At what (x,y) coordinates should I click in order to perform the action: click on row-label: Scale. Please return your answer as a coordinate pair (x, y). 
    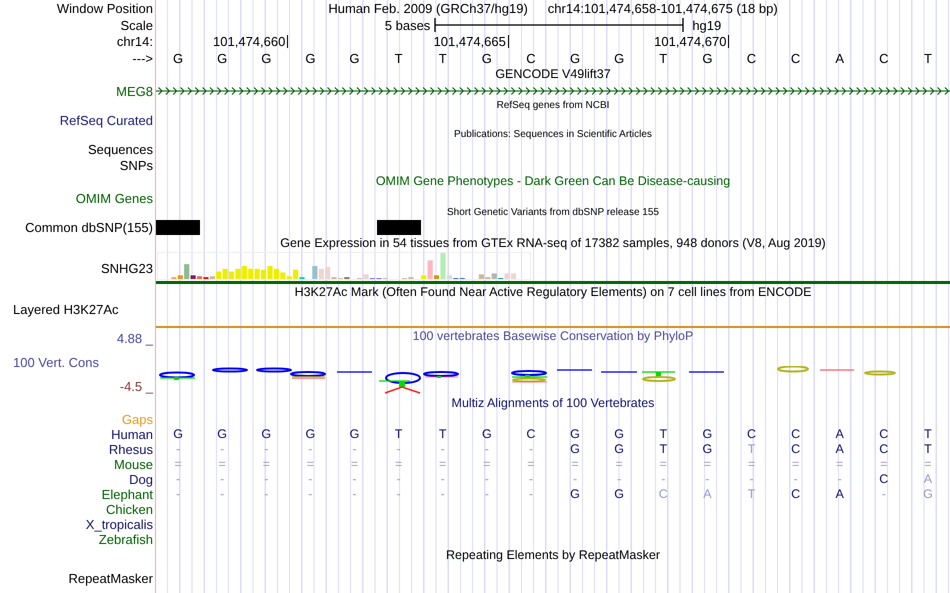
    Looking at the image, I should click on (136, 25).